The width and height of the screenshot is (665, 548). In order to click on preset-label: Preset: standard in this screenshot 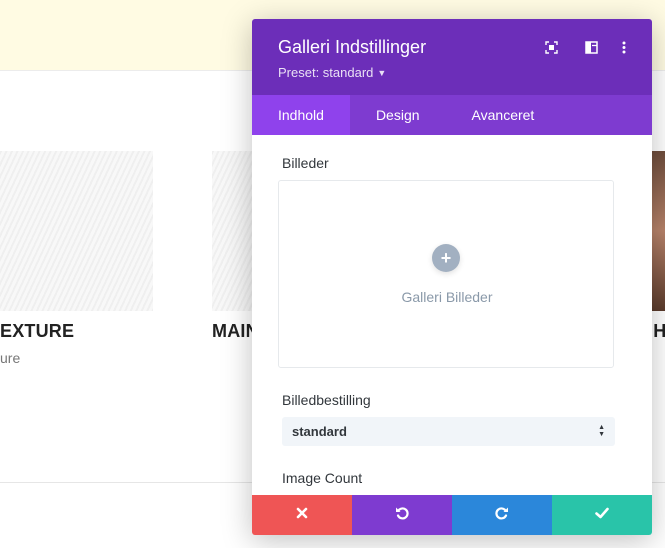, I will do `click(326, 72)`.